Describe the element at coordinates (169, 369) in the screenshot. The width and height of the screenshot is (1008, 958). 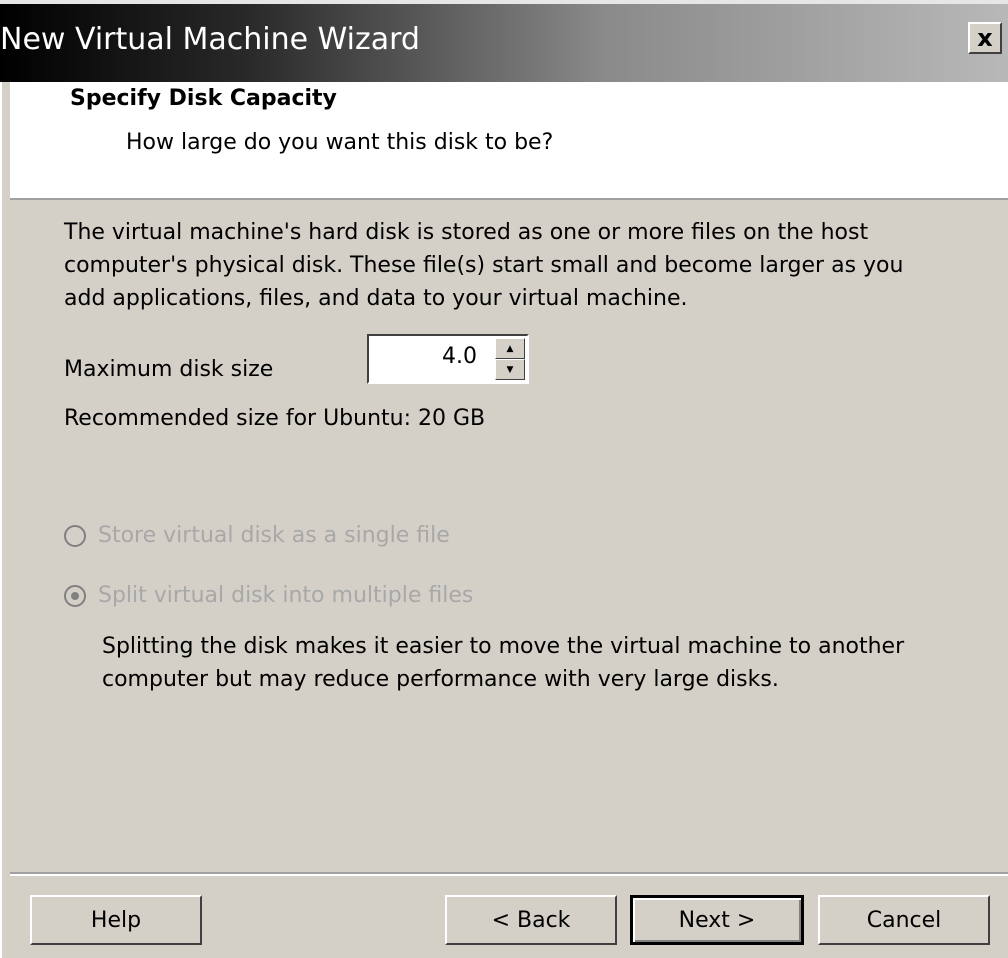
I see `disk-size-label: Maximum disk size` at that location.